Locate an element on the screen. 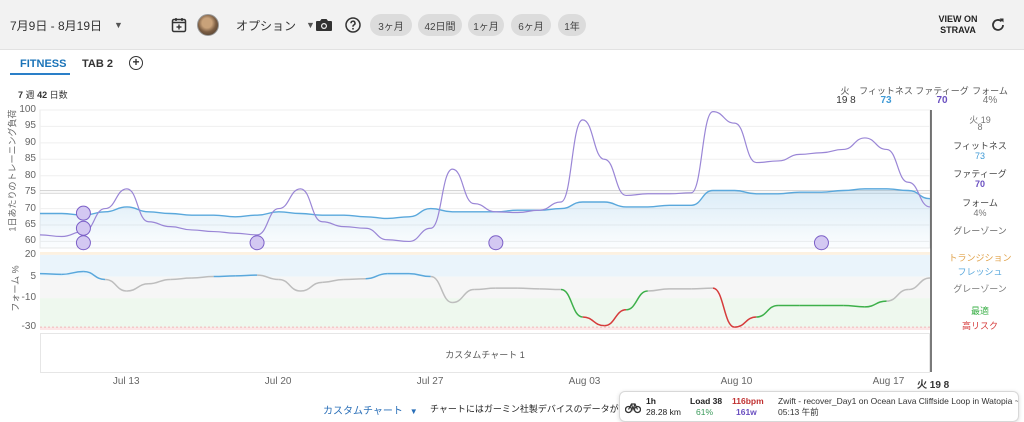 The height and width of the screenshot is (422, 1024). custom-chart-label: カスタムチャート 1 is located at coordinates (485, 355).